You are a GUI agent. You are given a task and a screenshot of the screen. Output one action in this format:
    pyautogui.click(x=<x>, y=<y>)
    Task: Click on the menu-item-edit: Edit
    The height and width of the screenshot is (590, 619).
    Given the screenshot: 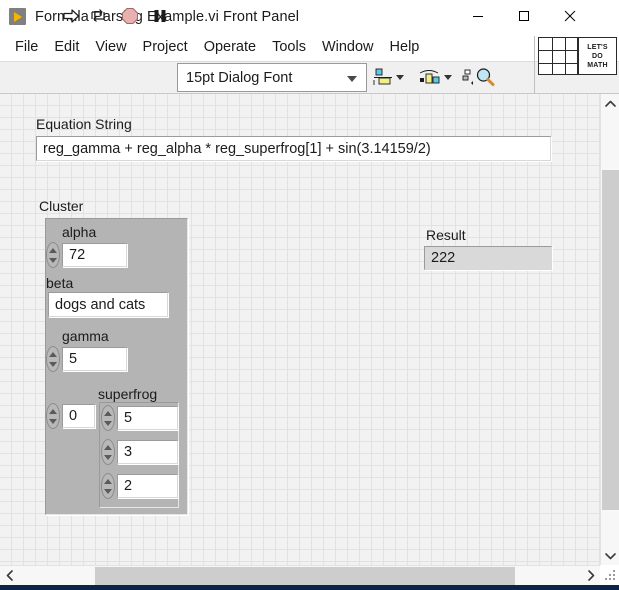 What is the action you would take?
    pyautogui.click(x=66, y=47)
    